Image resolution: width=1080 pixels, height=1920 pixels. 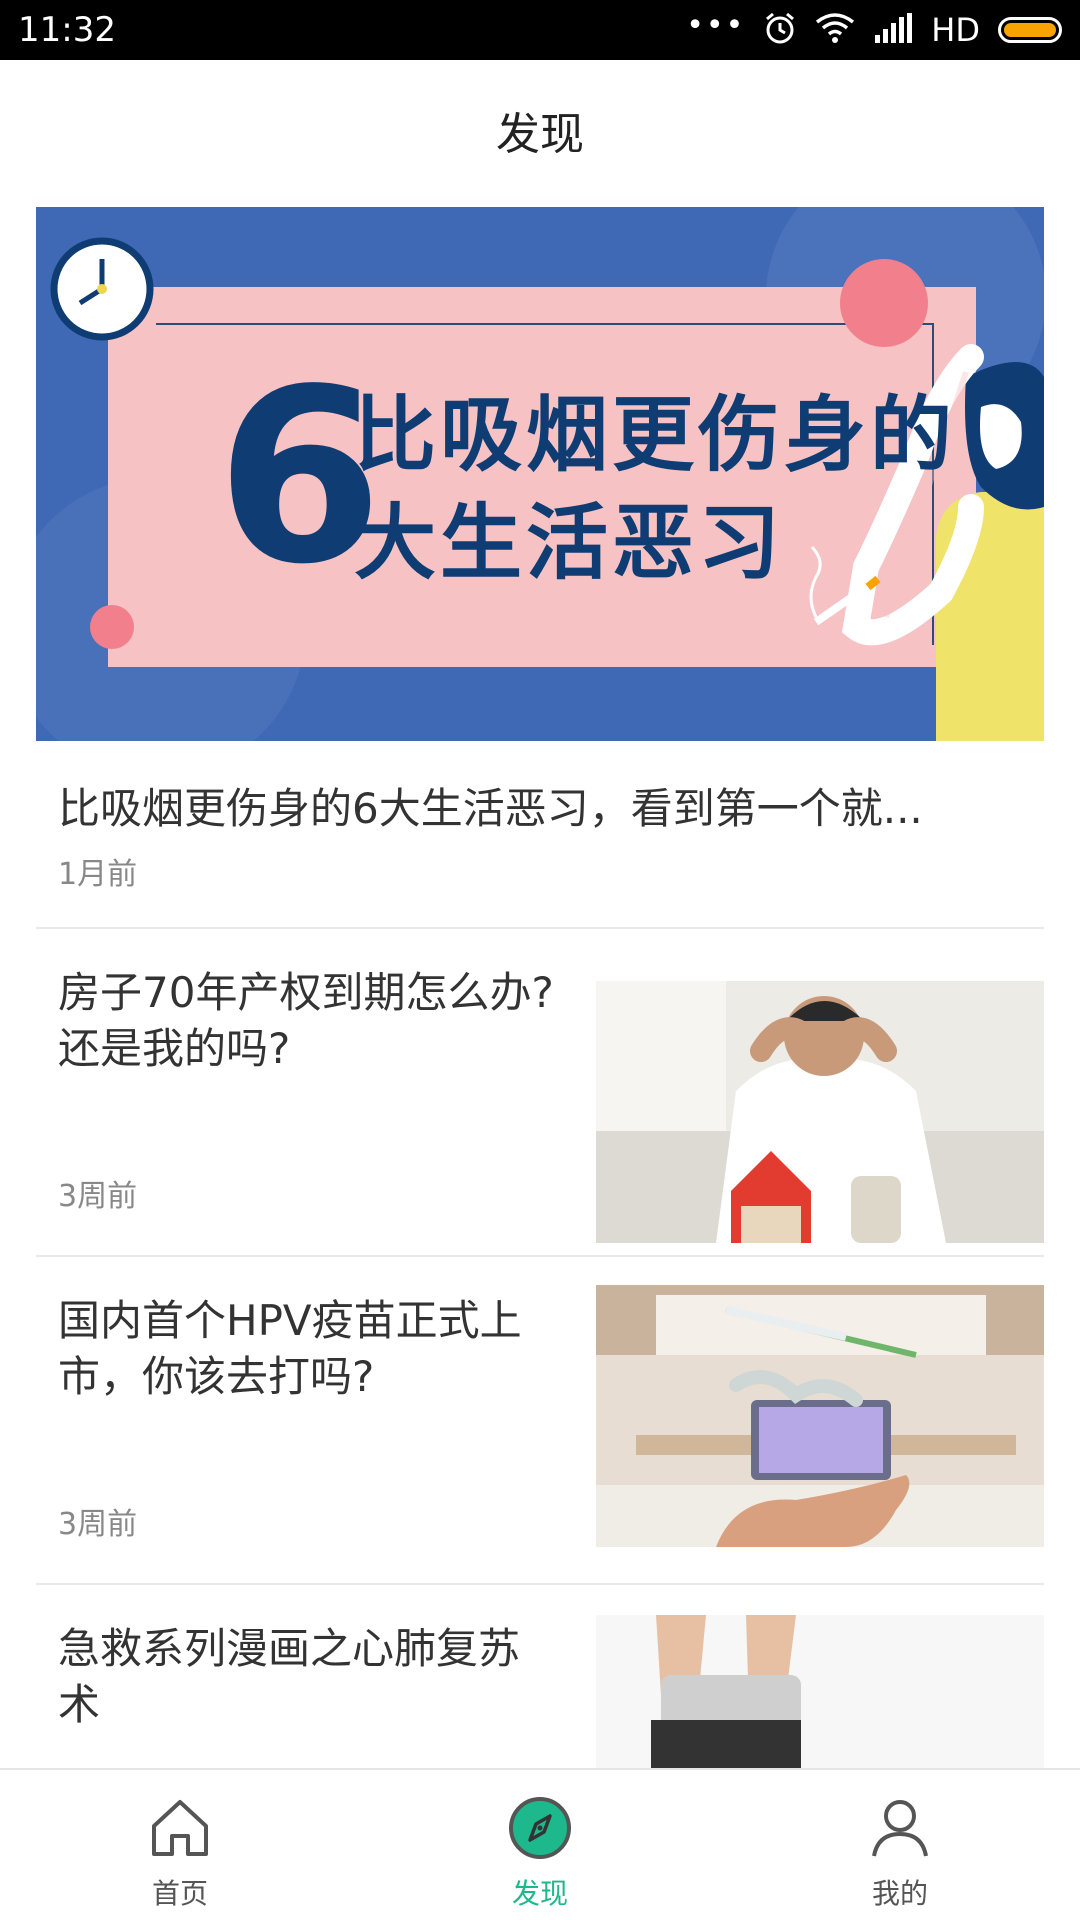 What do you see at coordinates (180, 1832) in the screenshot?
I see `home-icon` at bounding box center [180, 1832].